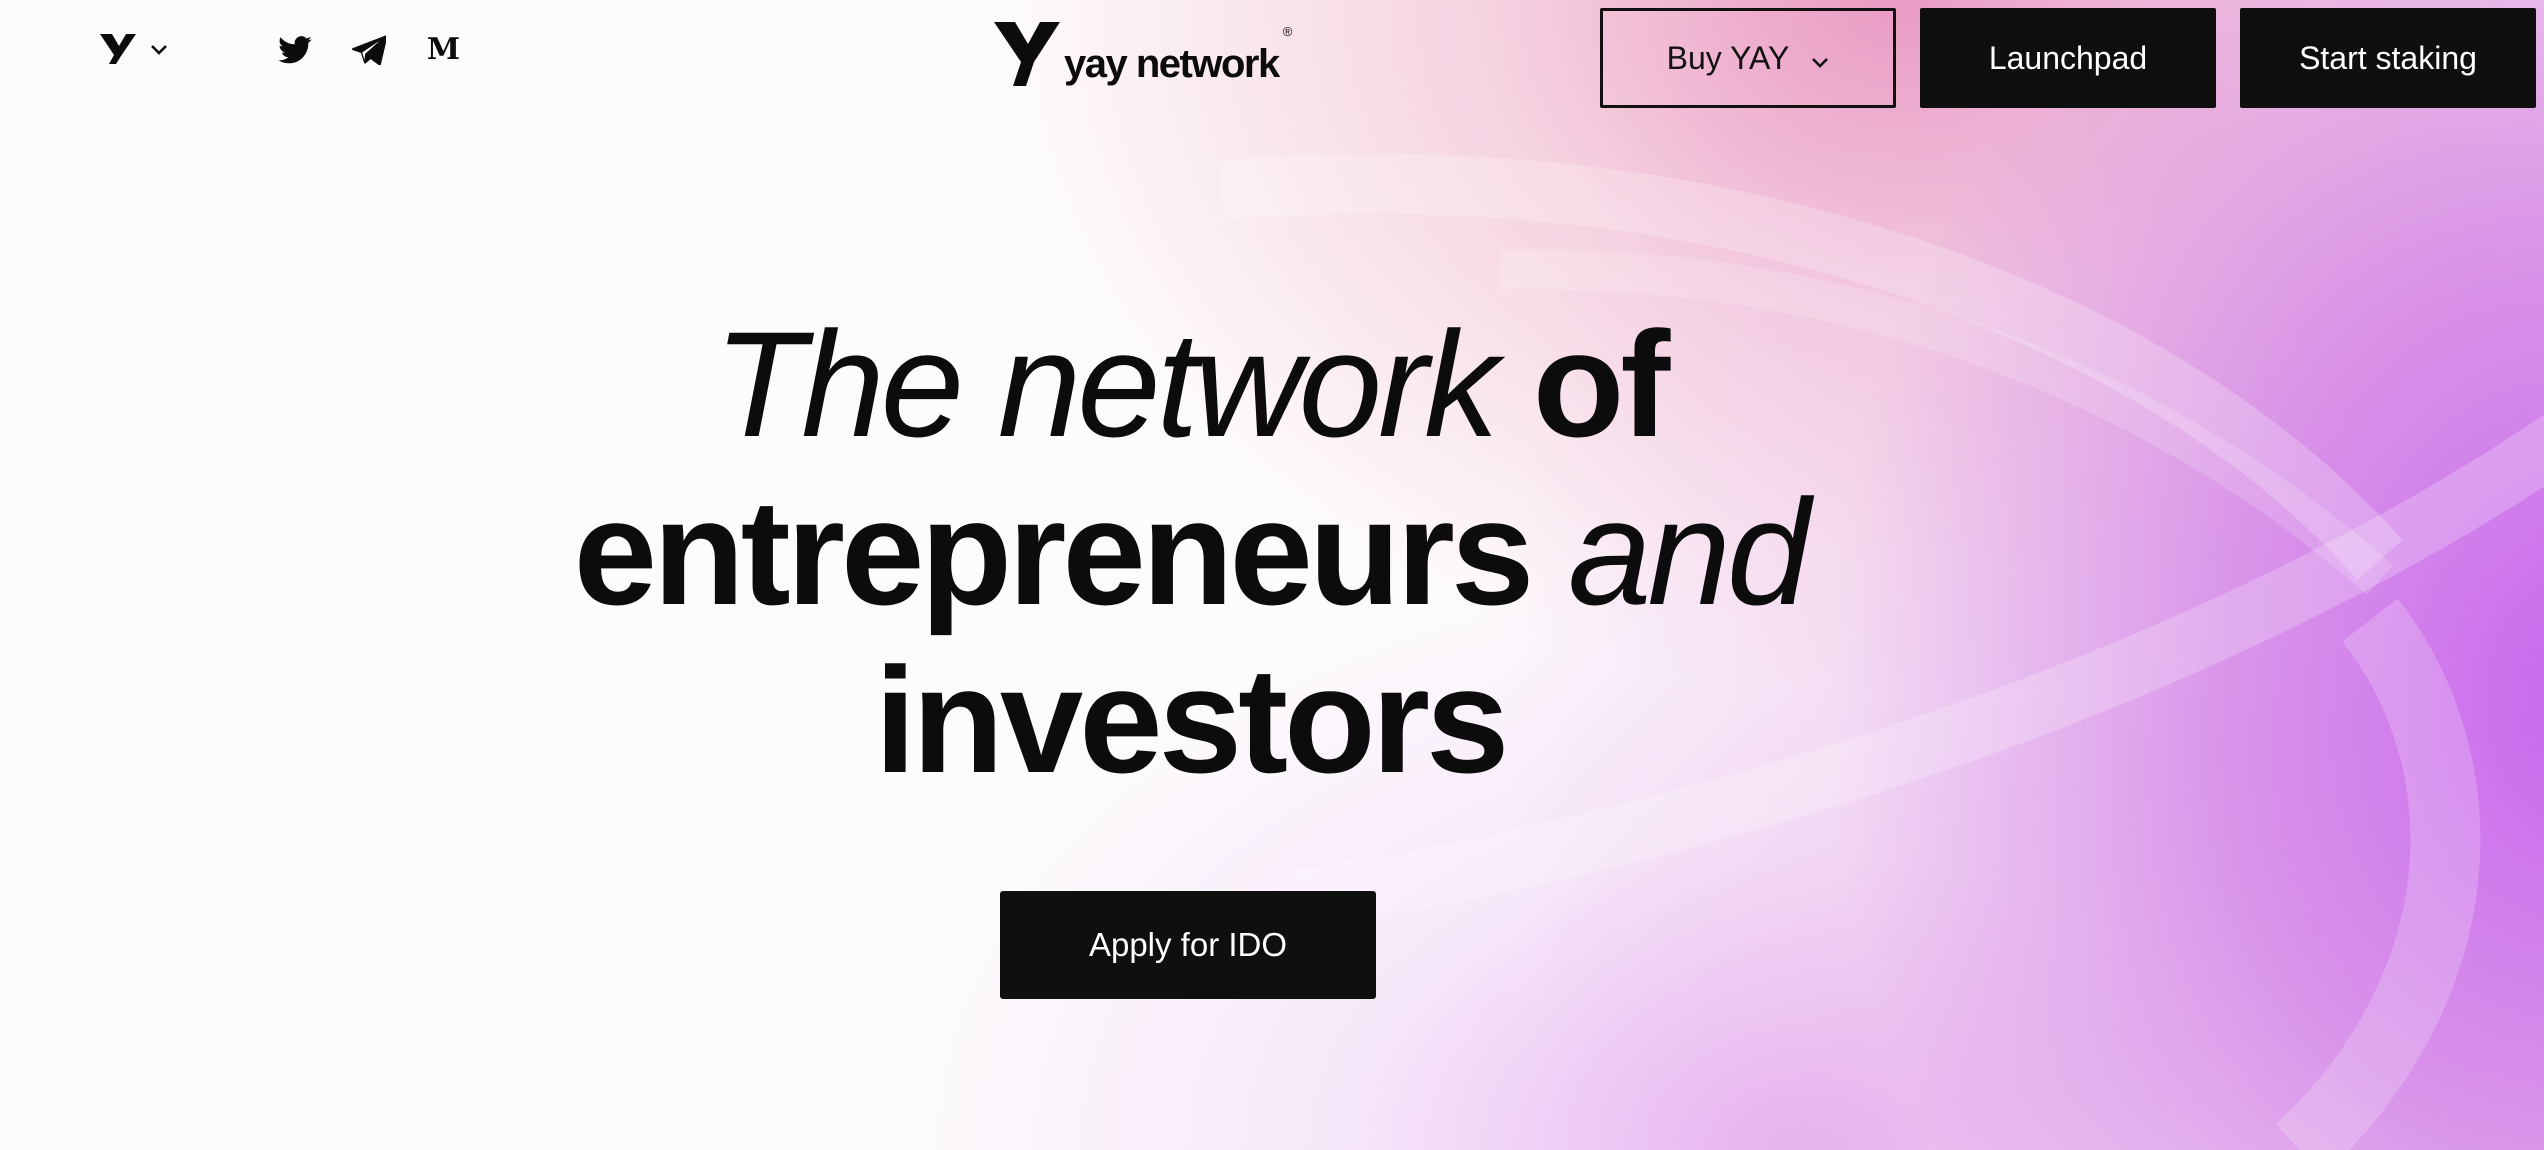  I want to click on hero-line2-italic: and, so click(1689, 552).